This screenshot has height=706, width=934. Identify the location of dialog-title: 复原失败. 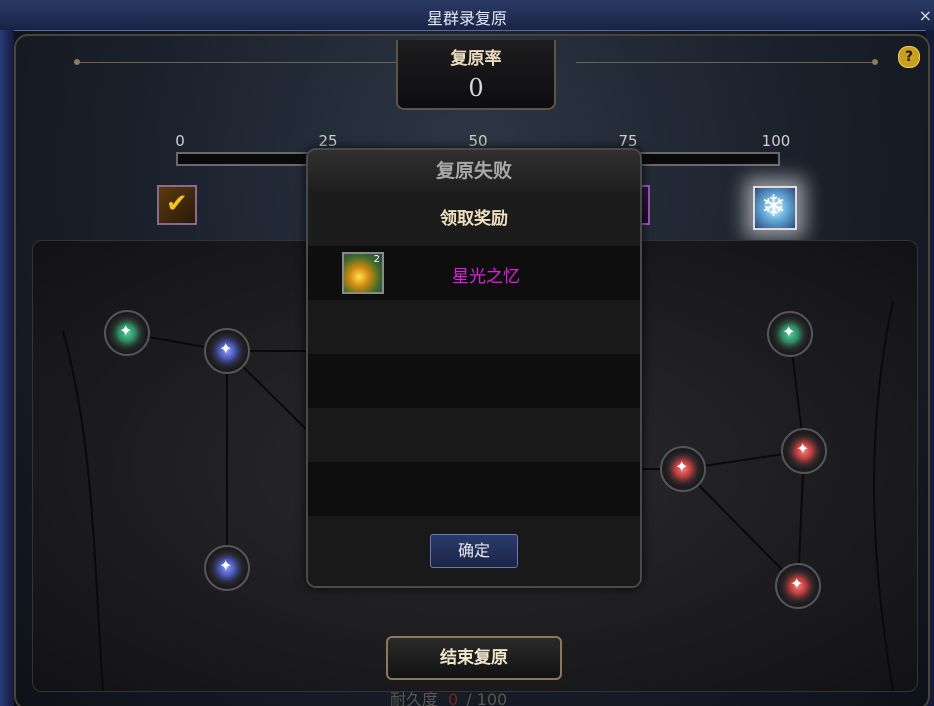
(474, 171).